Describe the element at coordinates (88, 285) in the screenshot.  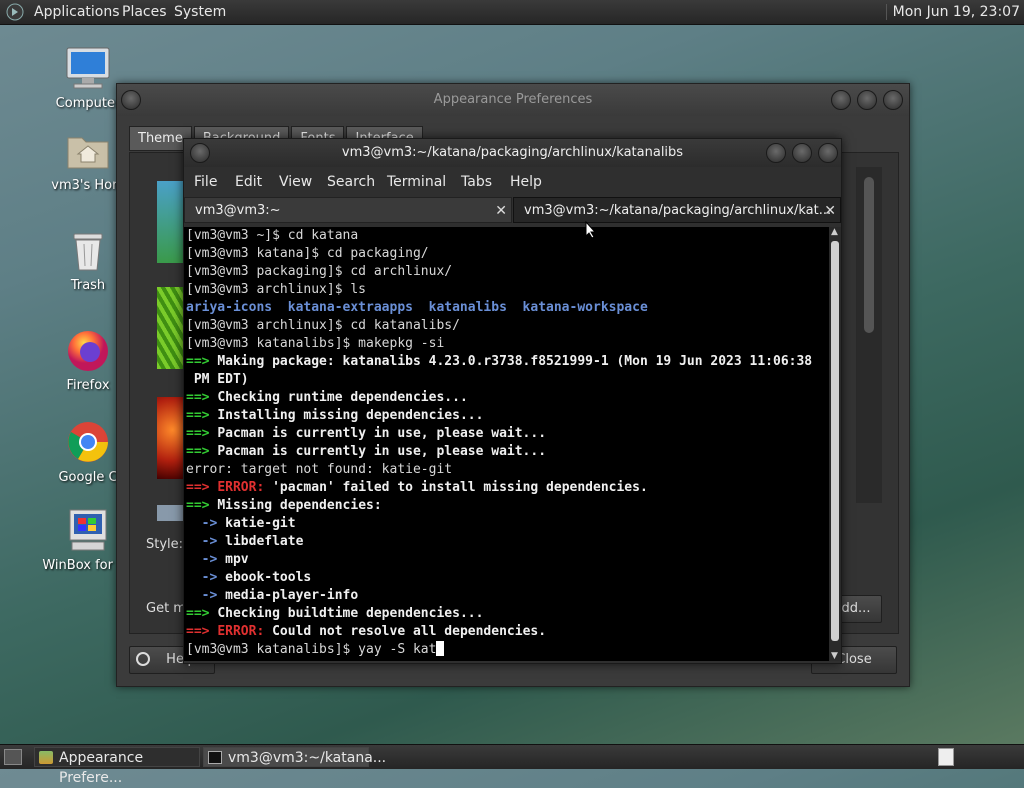
I see `desktop-icon-label: Trash` at that location.